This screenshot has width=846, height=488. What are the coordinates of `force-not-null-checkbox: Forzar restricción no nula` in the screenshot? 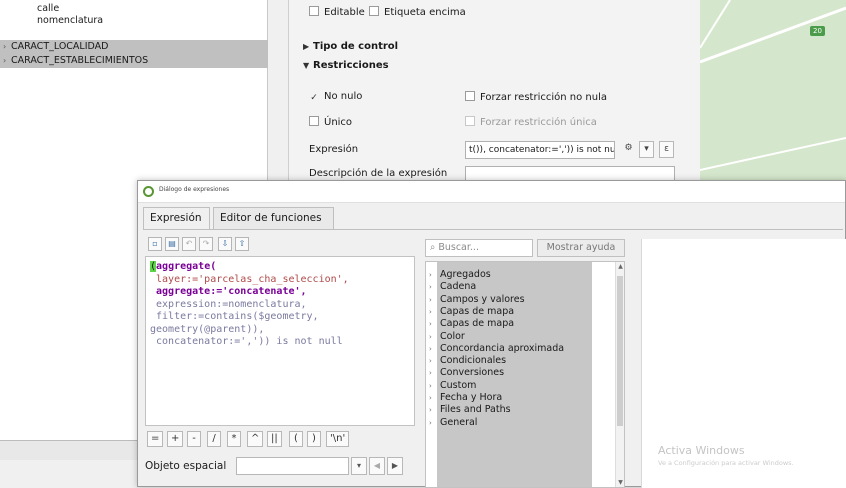 It's located at (536, 97).